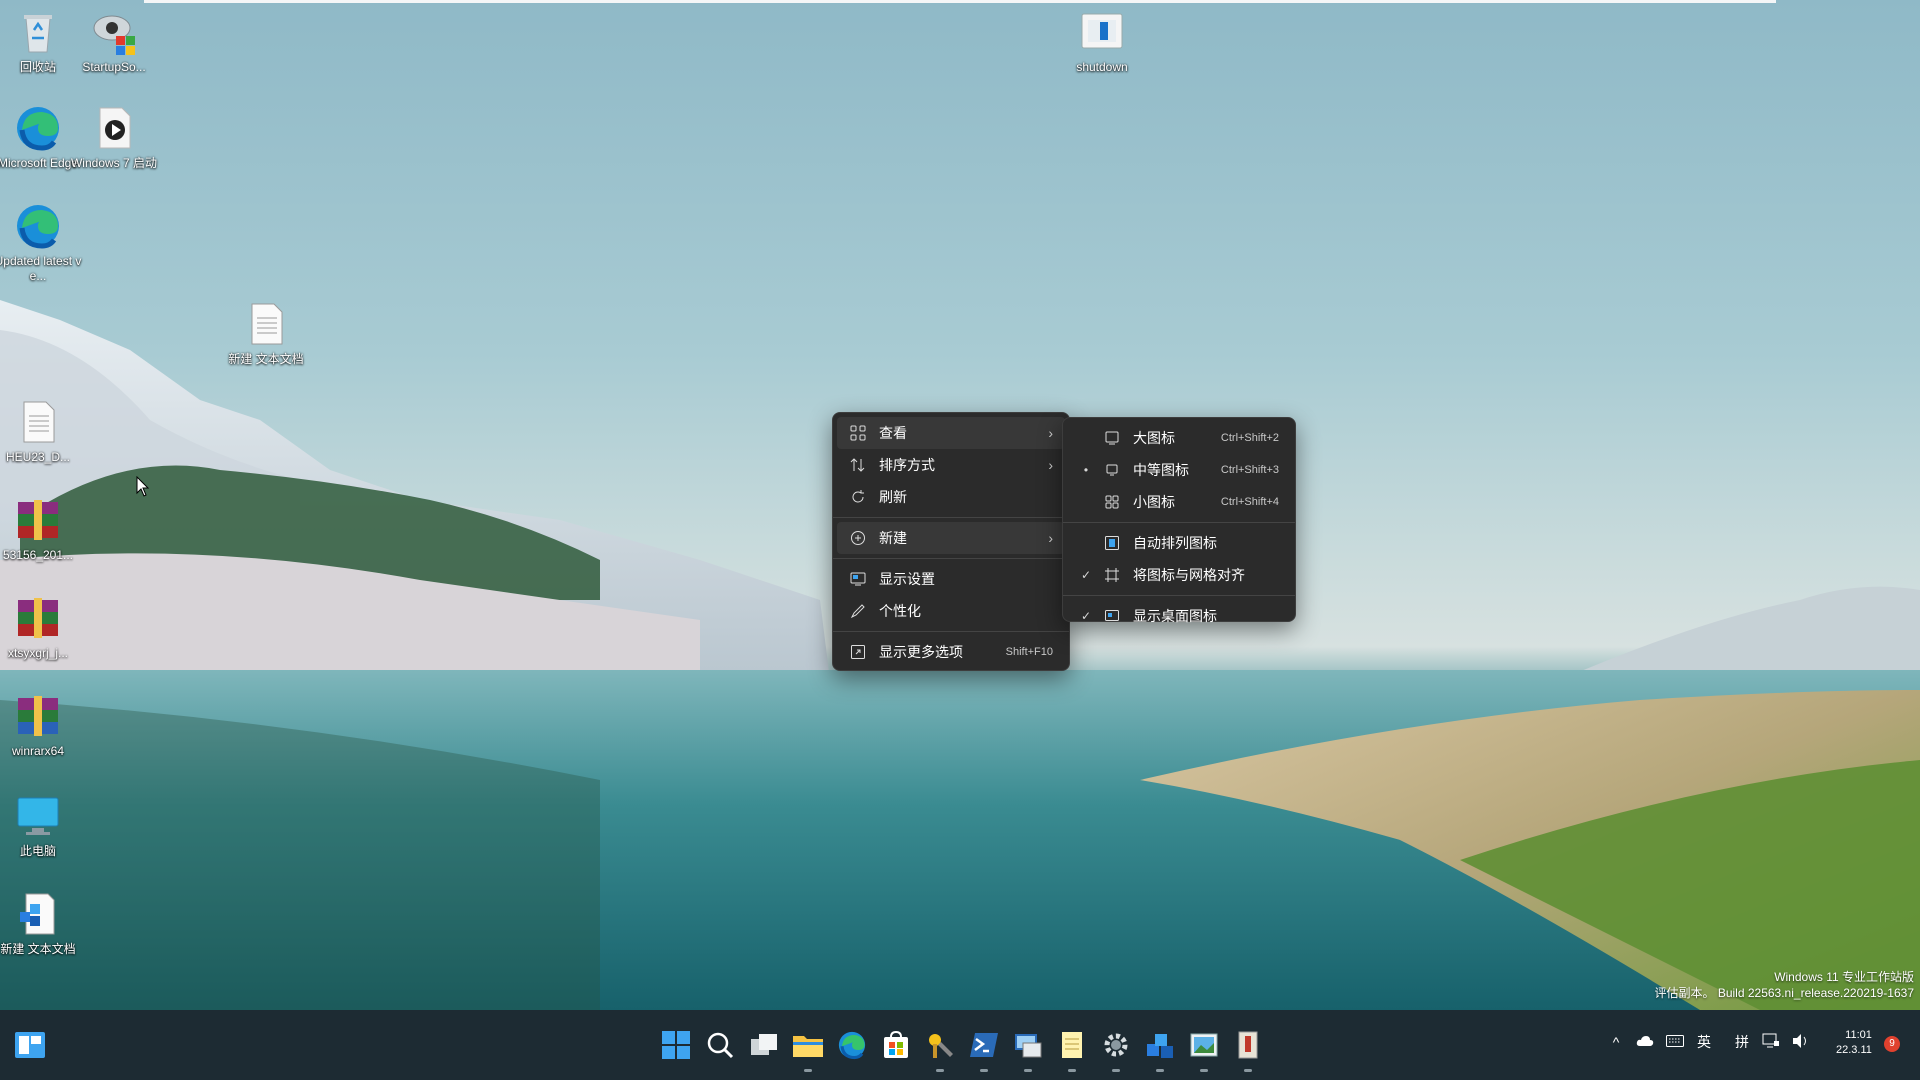 The height and width of the screenshot is (1080, 1920). Describe the element at coordinates (951, 579) in the screenshot. I see `menu-item-display-settings: 显示设置` at that location.